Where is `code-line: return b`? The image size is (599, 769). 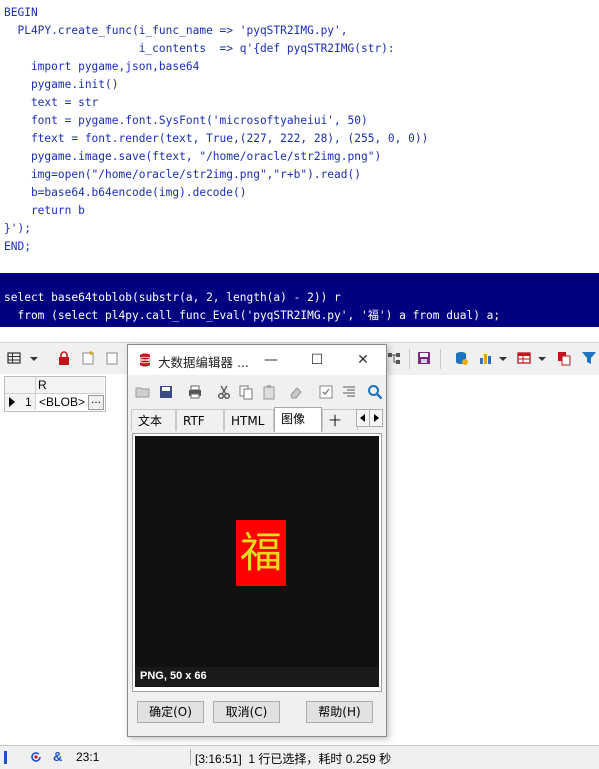
code-line: return b is located at coordinates (44, 210).